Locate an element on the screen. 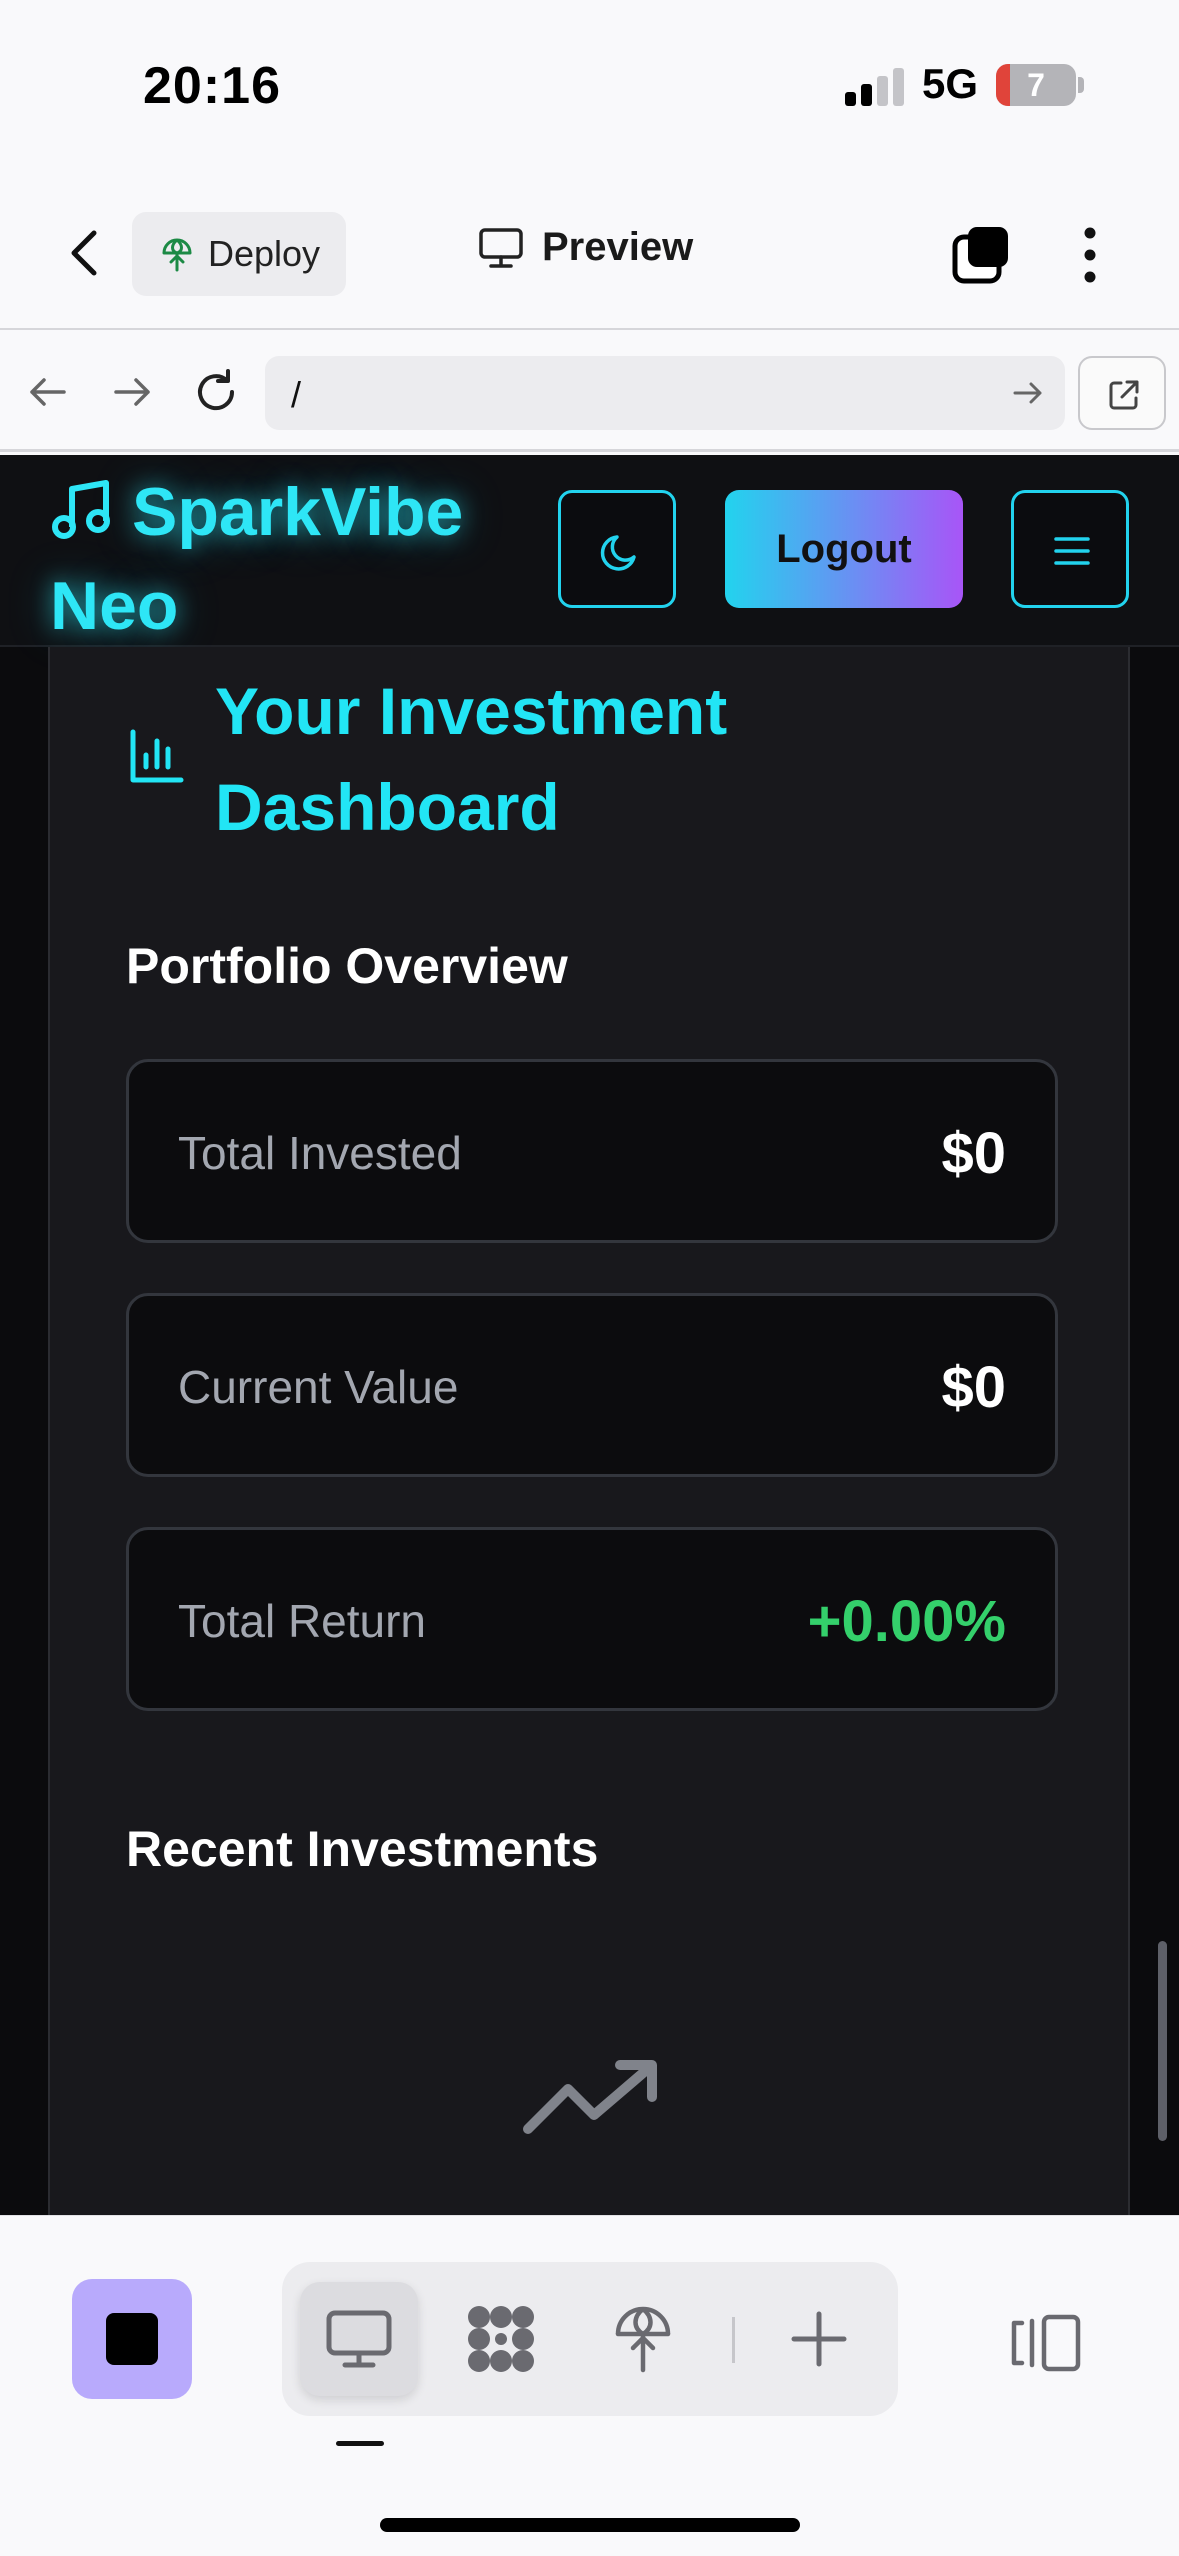  stop-icon is located at coordinates (132, 2339).